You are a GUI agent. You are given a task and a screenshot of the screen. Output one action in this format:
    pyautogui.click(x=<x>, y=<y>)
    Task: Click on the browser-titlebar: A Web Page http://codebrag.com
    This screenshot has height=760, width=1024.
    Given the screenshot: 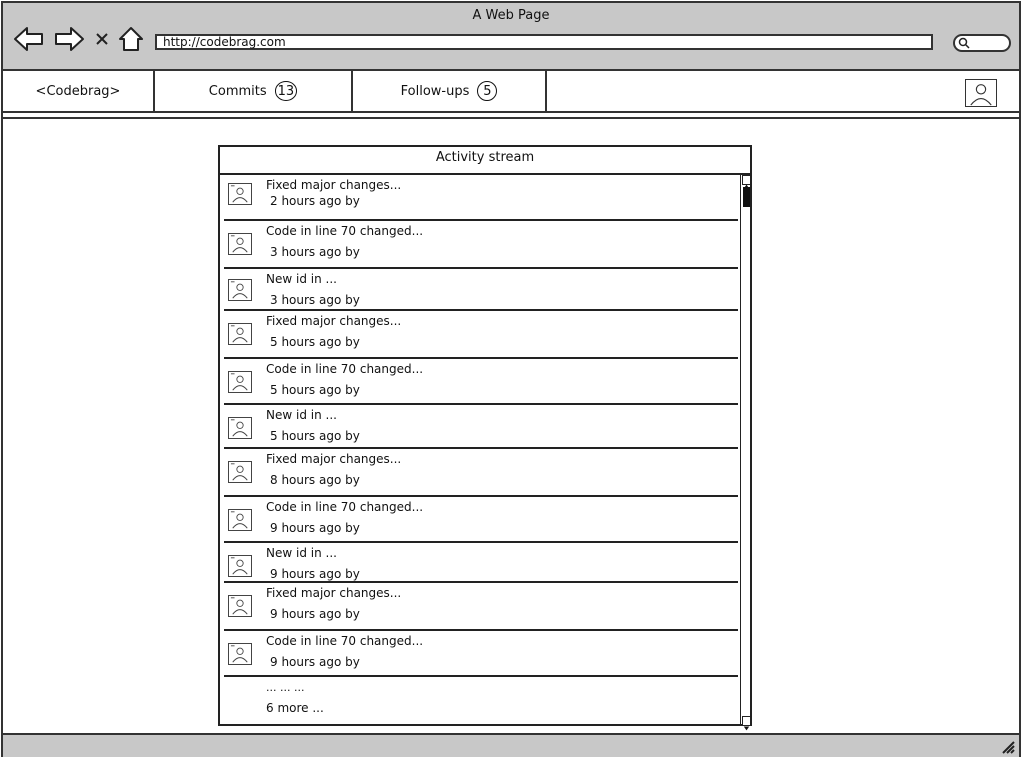 What is the action you would take?
    pyautogui.click(x=511, y=37)
    